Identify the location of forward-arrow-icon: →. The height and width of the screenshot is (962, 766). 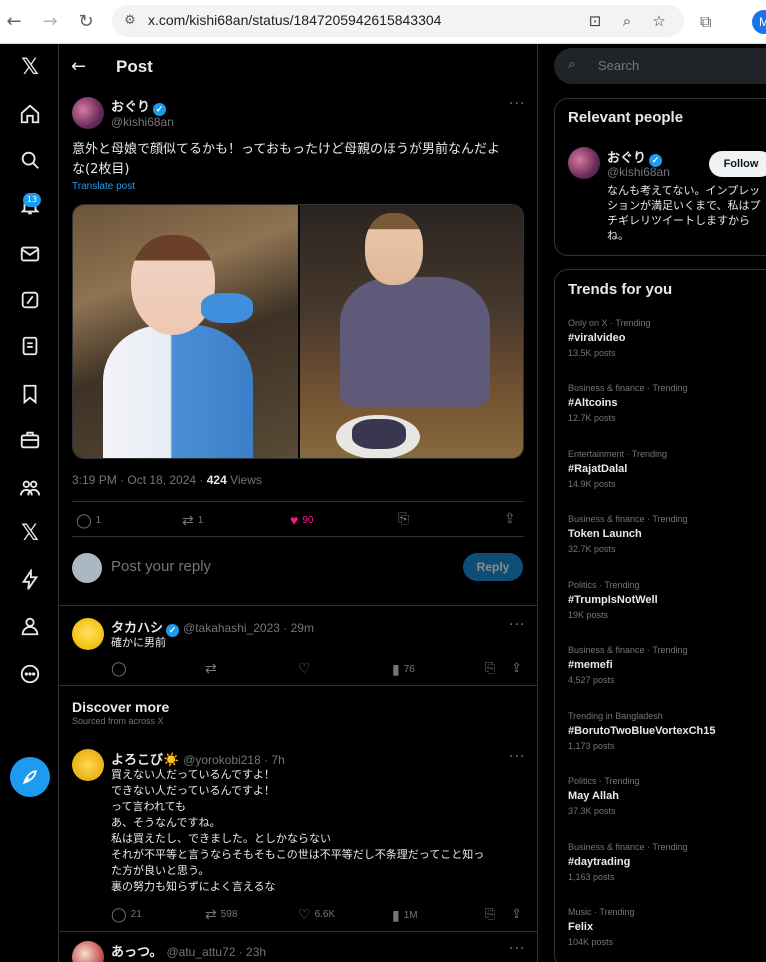
(50, 22).